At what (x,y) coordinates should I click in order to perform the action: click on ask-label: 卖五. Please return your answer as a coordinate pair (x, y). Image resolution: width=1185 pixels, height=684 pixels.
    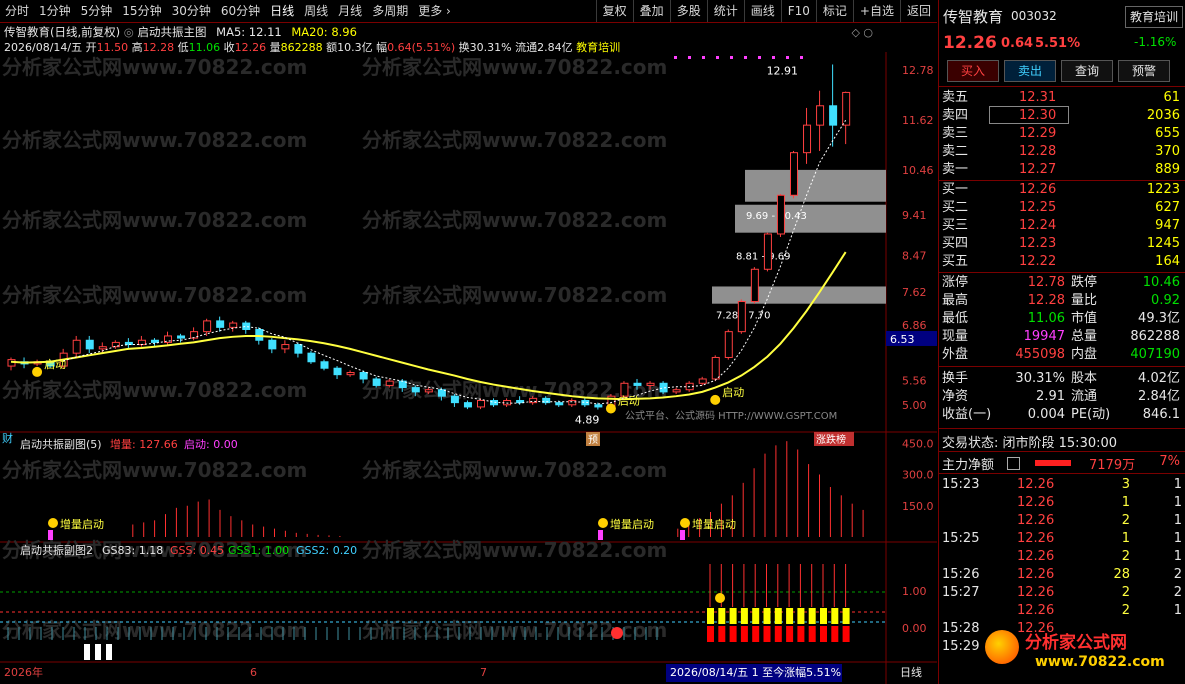
    Looking at the image, I should click on (955, 97).